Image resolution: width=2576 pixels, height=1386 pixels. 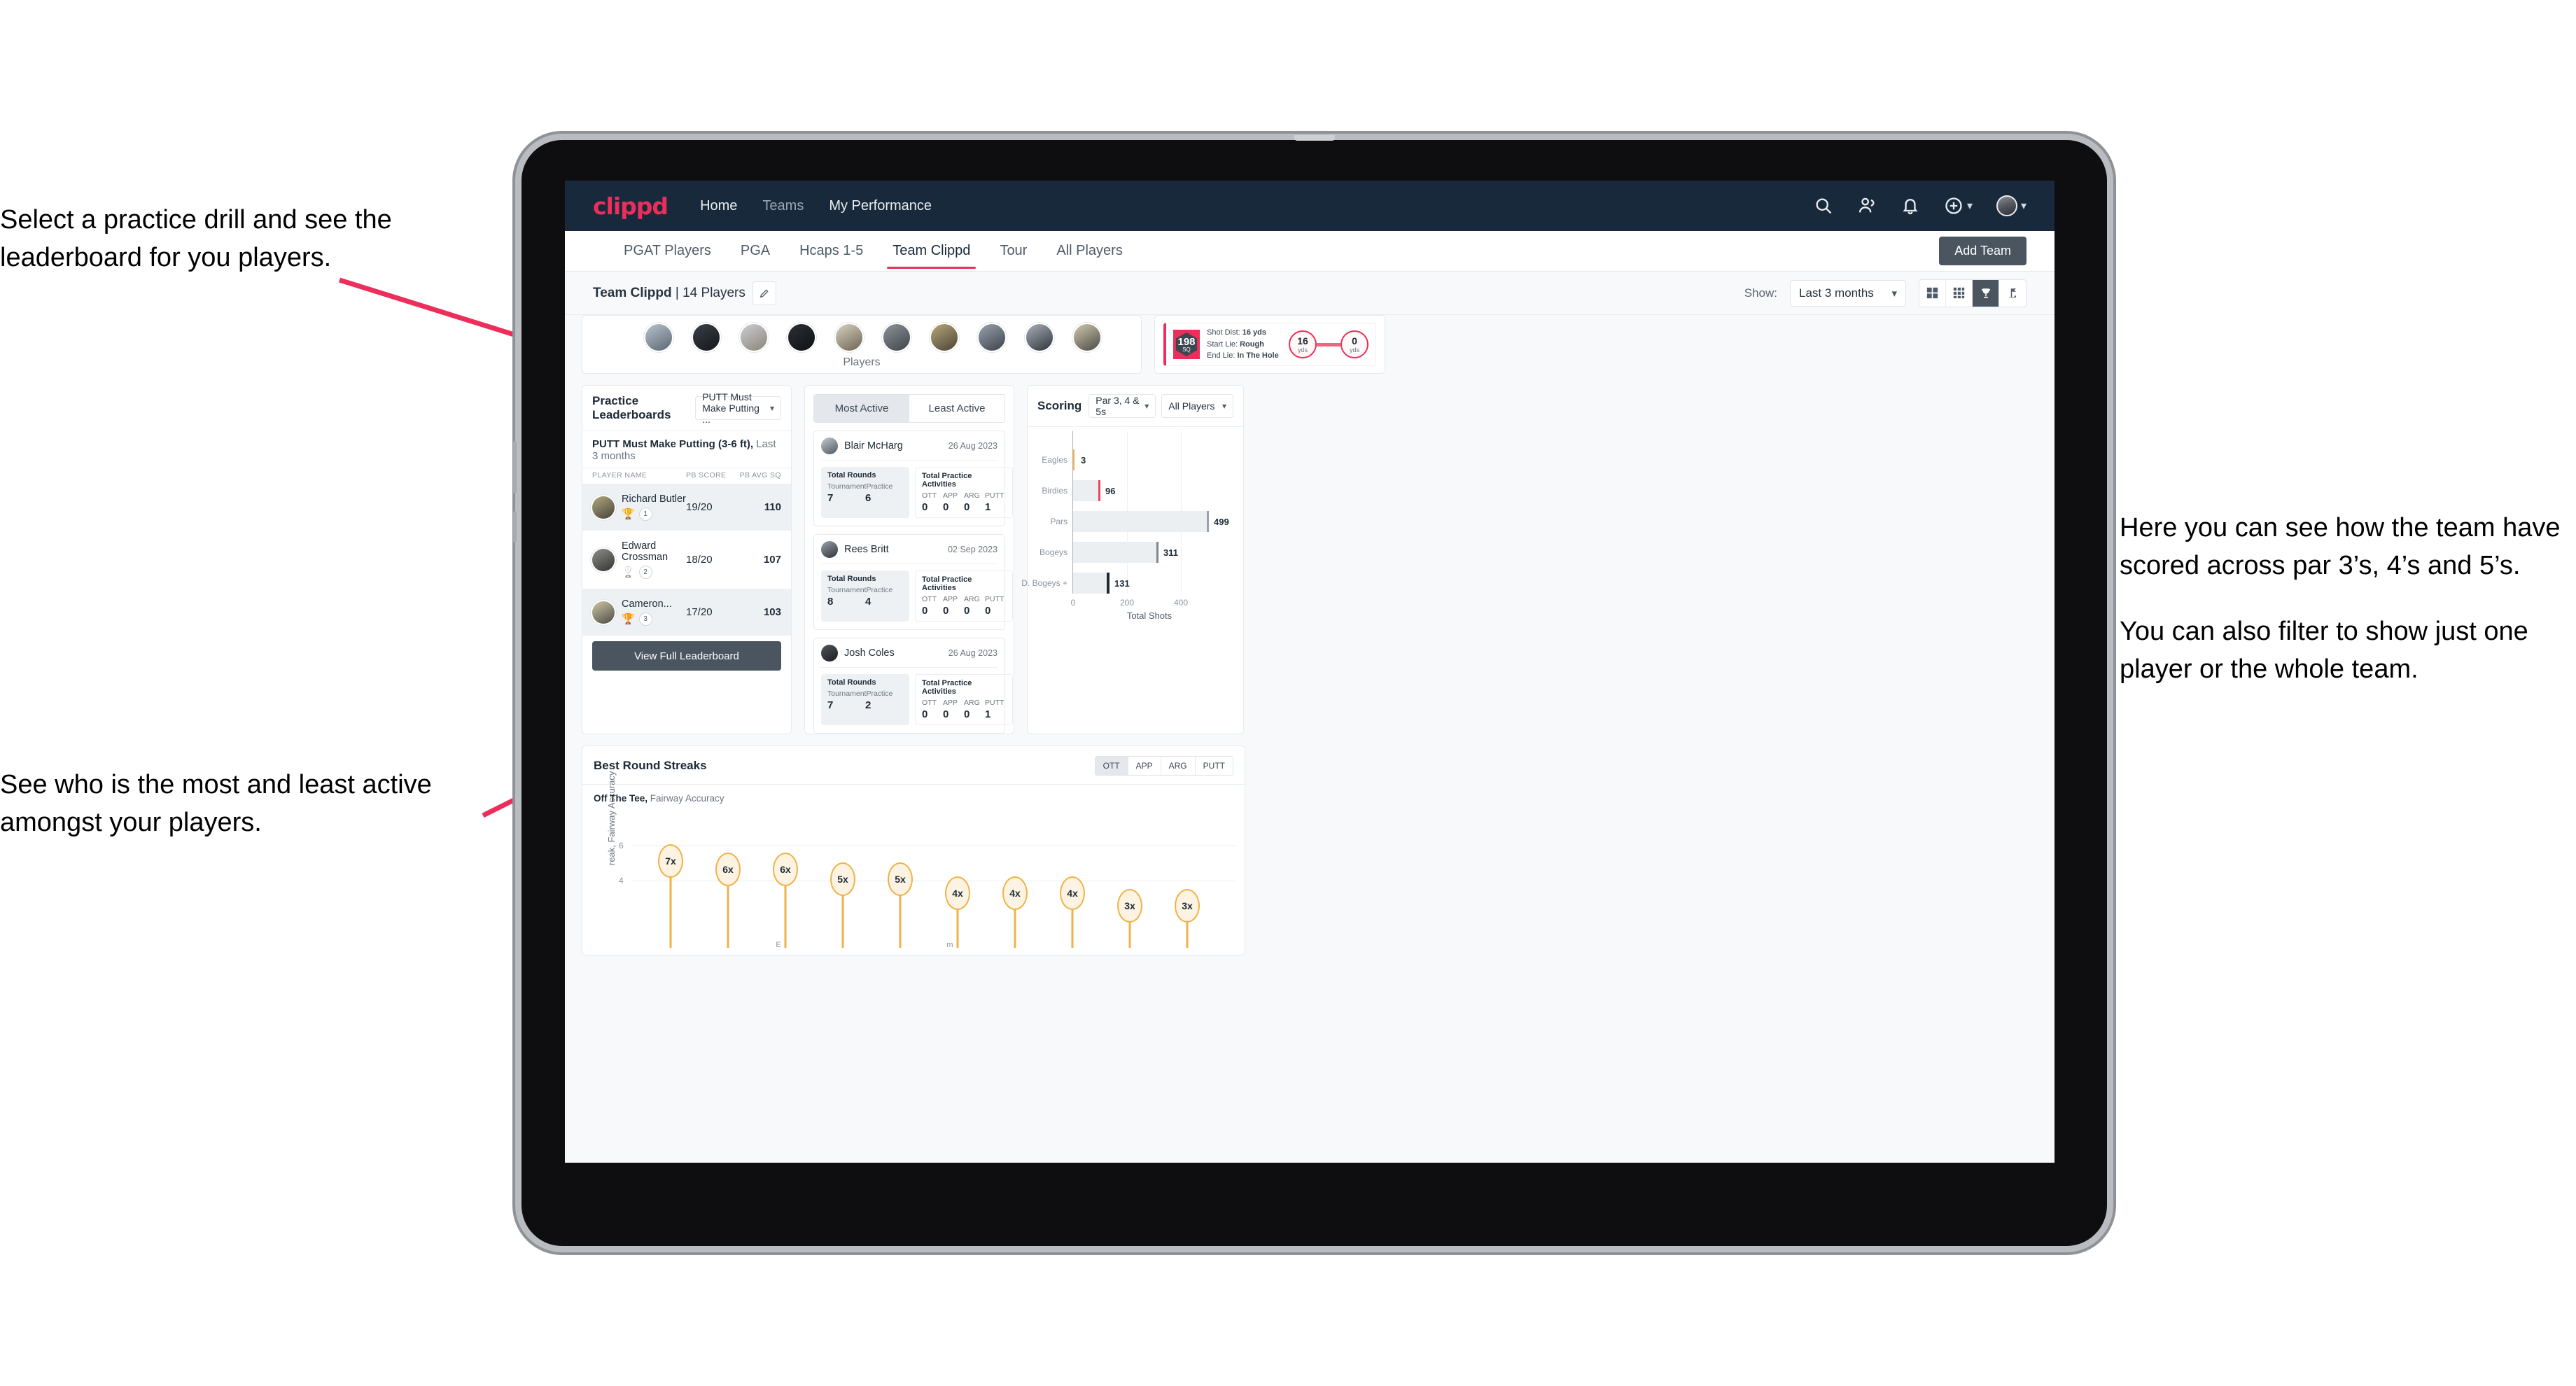 What do you see at coordinates (950, 495) in the screenshot?
I see `label-app: APP` at bounding box center [950, 495].